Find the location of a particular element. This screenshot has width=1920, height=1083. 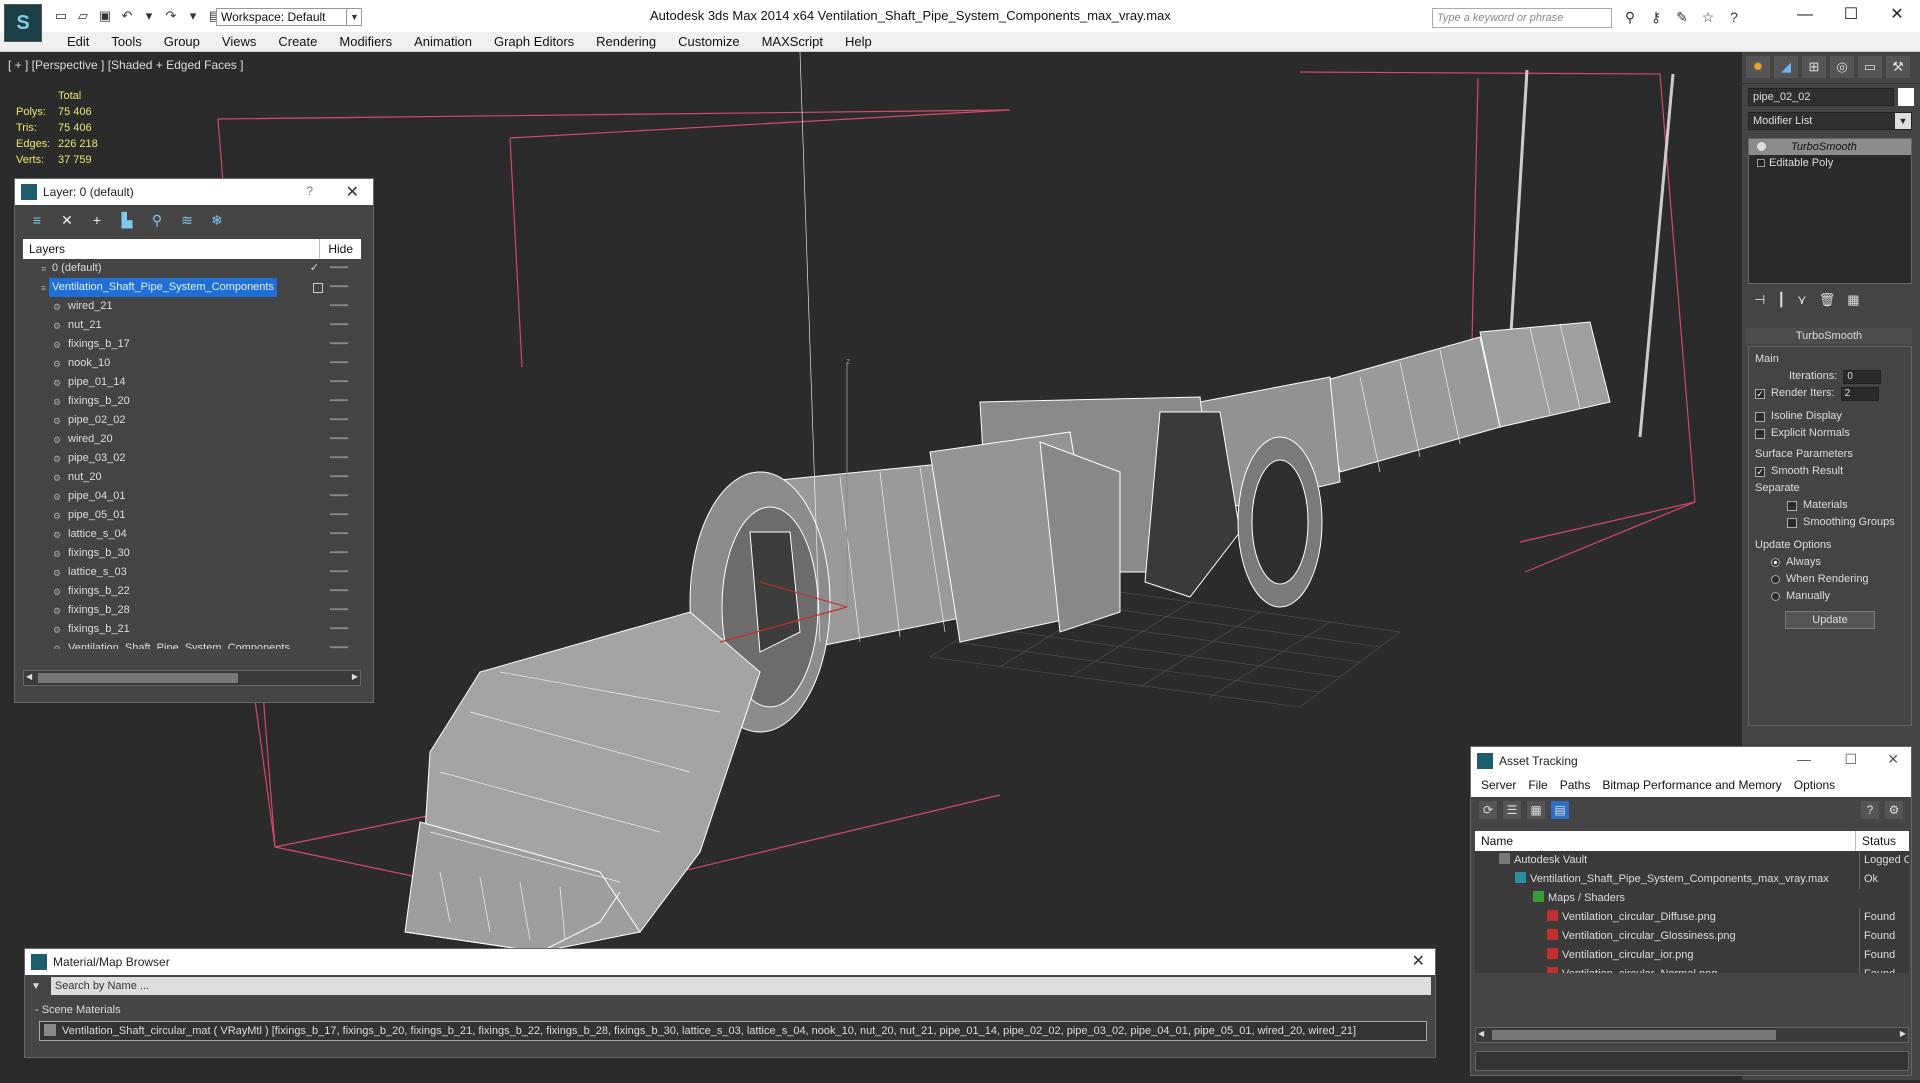

layer-row: ⚙ fixings_b_30 ━━━ is located at coordinates (192, 553).